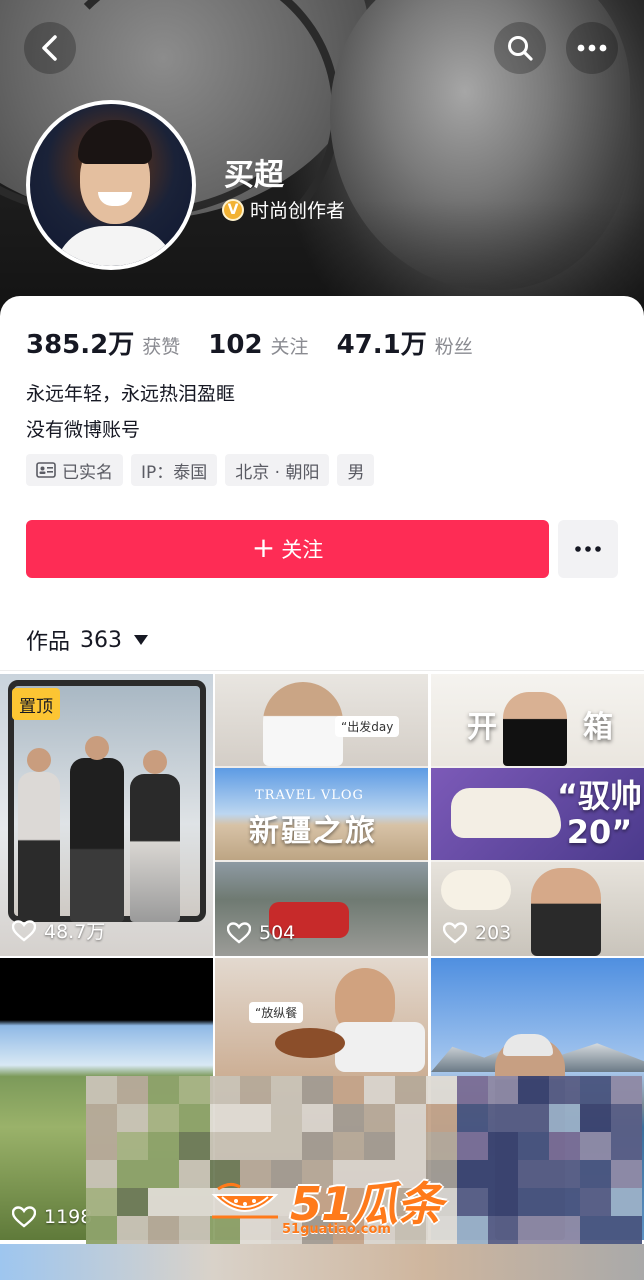 The width and height of the screenshot is (644, 1280). Describe the element at coordinates (313, 831) in the screenshot. I see `video-caption-title: 新疆之旅` at that location.